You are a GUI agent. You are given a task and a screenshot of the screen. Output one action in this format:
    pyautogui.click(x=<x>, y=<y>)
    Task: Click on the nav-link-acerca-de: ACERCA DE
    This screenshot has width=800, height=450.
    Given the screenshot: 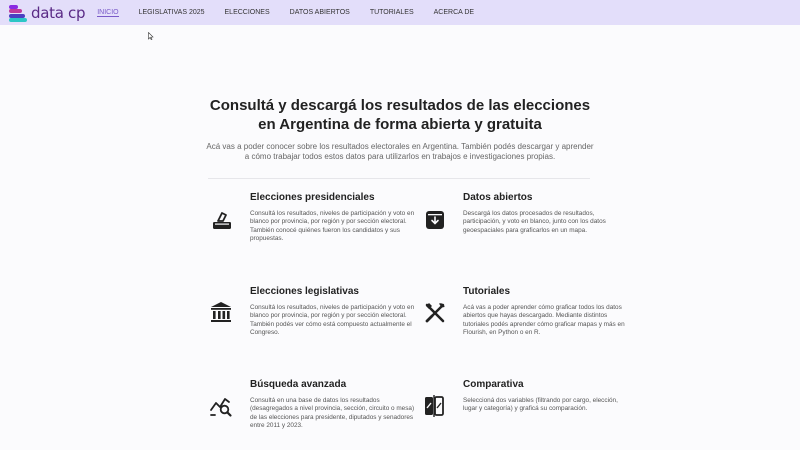 What is the action you would take?
    pyautogui.click(x=454, y=12)
    